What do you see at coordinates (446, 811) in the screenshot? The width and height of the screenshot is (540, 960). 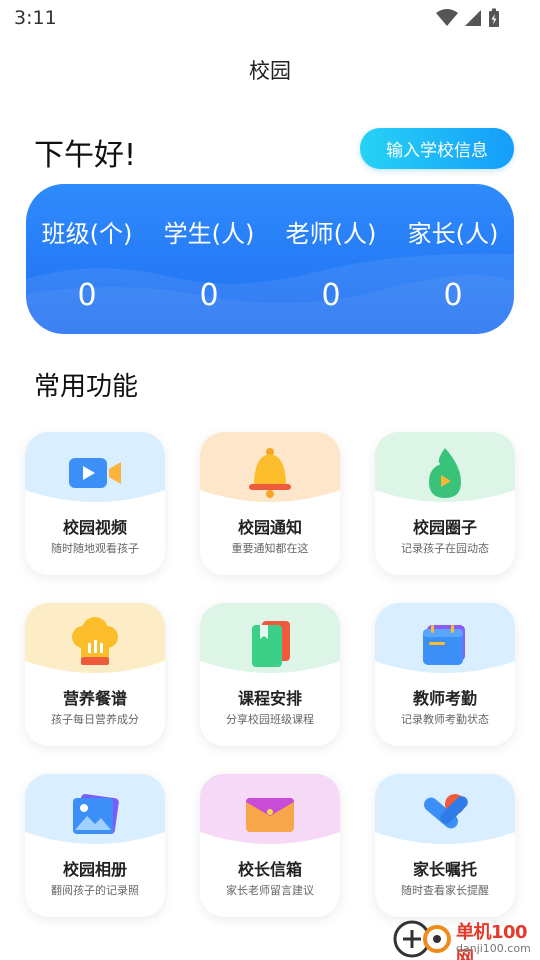 I see `heart-band-icon` at bounding box center [446, 811].